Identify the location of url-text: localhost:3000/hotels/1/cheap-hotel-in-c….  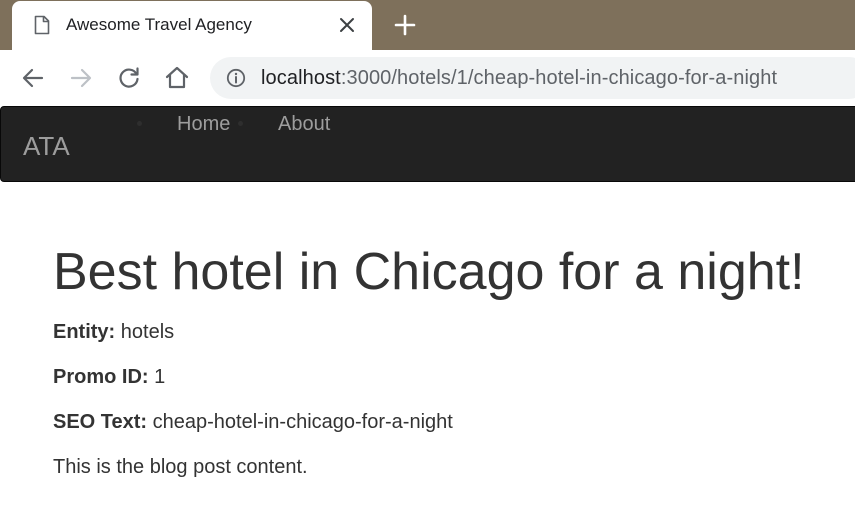
(519, 78).